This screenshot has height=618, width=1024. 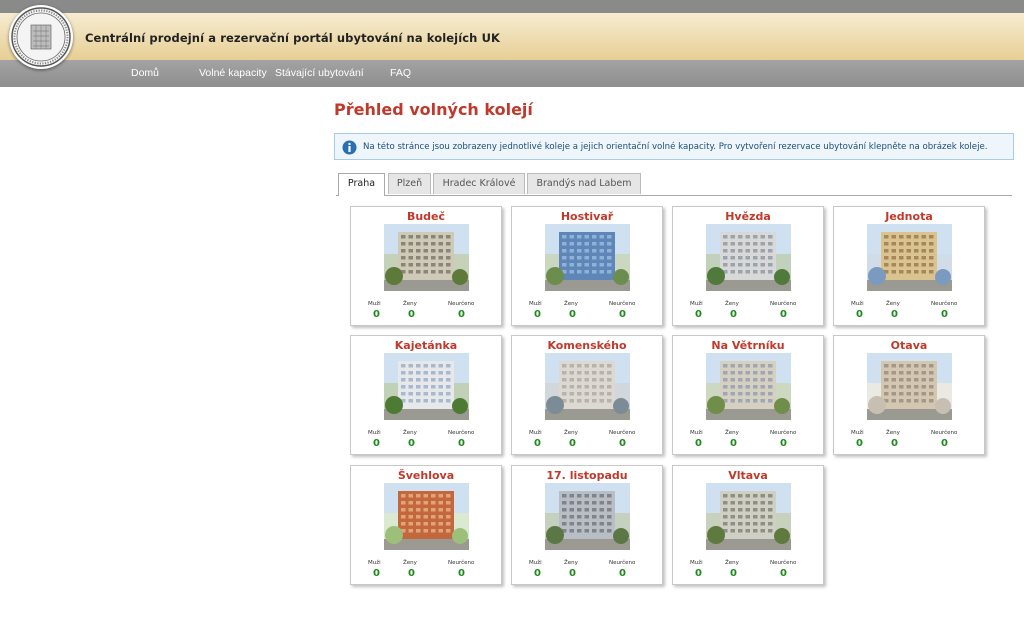 I want to click on dorm-card: Švehlova Muži 0 Ženy 0 Neurčeno 0, so click(x=426, y=525).